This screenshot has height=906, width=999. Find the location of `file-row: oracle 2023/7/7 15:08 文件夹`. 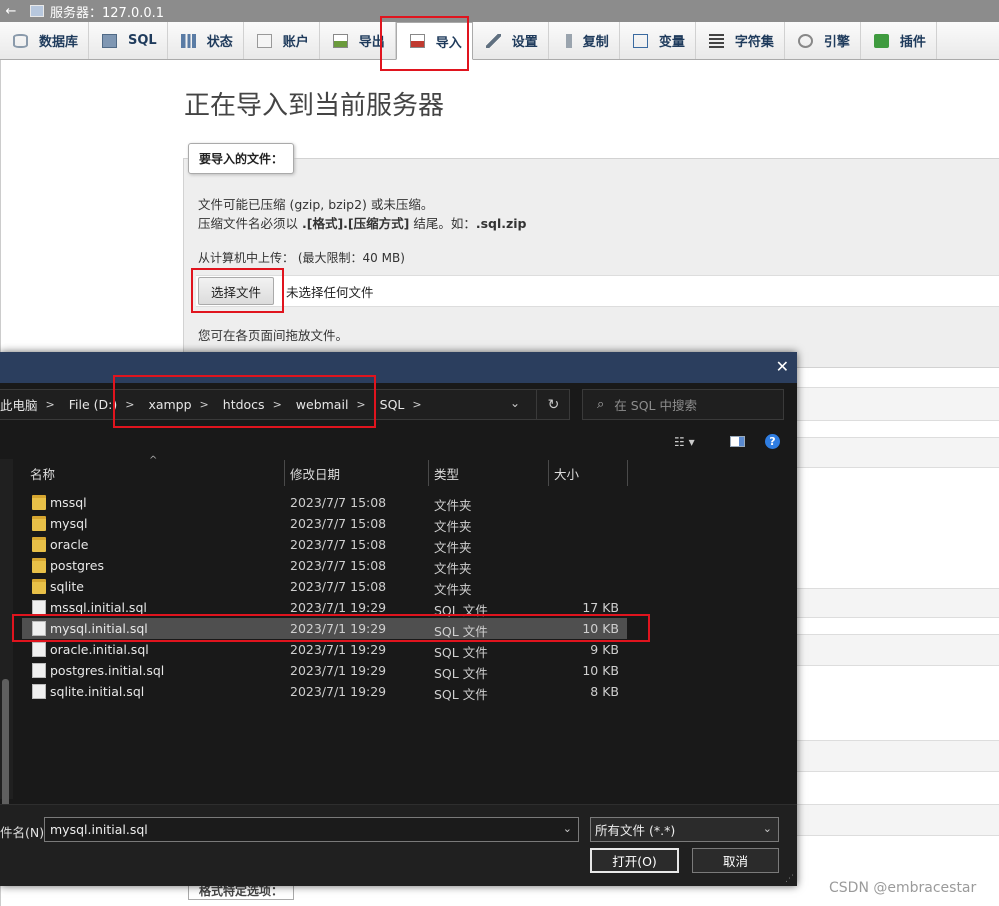

file-row: oracle 2023/7/7 15:08 文件夹 is located at coordinates (324, 544).